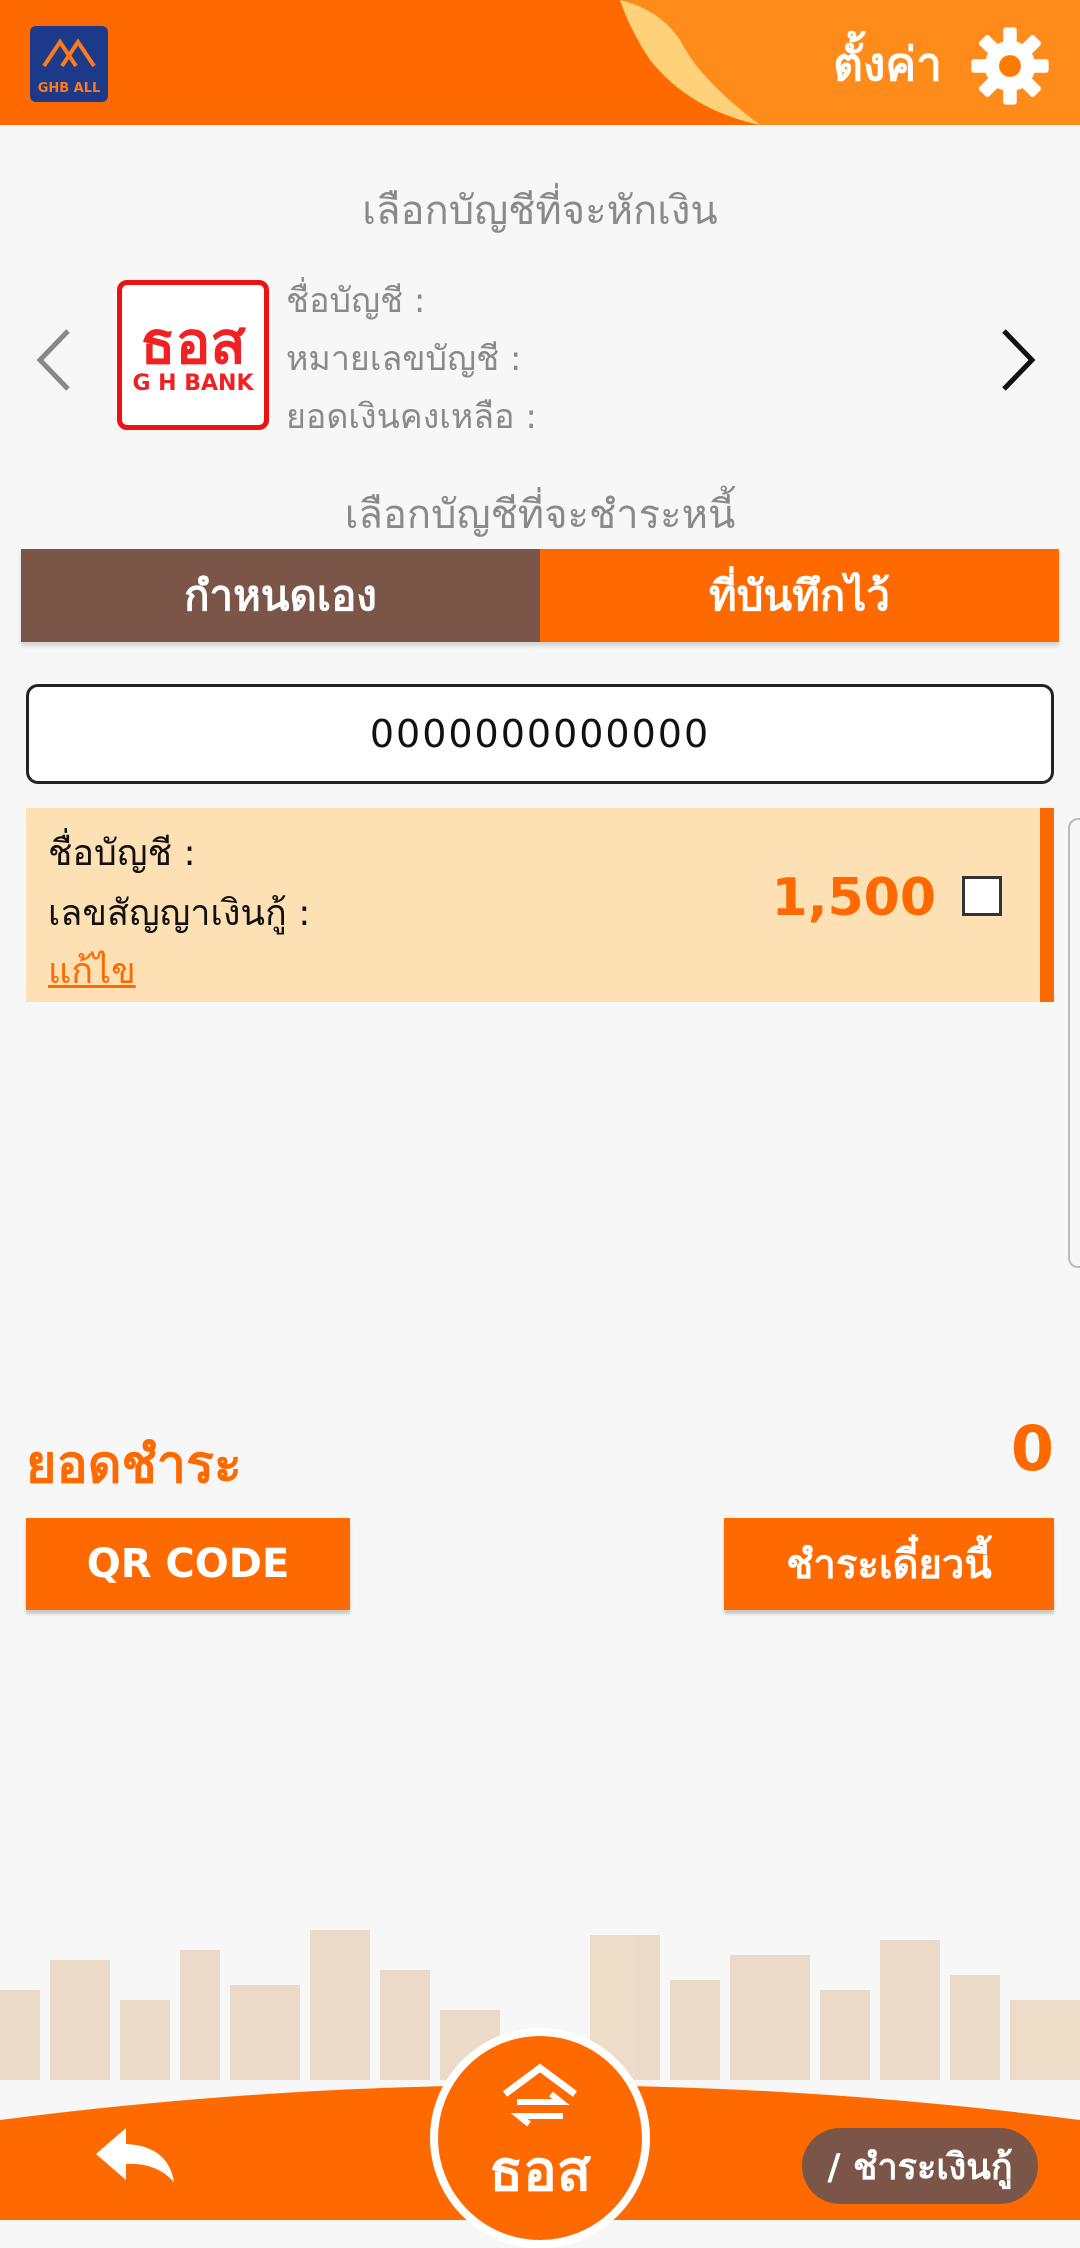  Describe the element at coordinates (193, 342) in the screenshot. I see `bank-logo-main-text: ธอส` at that location.